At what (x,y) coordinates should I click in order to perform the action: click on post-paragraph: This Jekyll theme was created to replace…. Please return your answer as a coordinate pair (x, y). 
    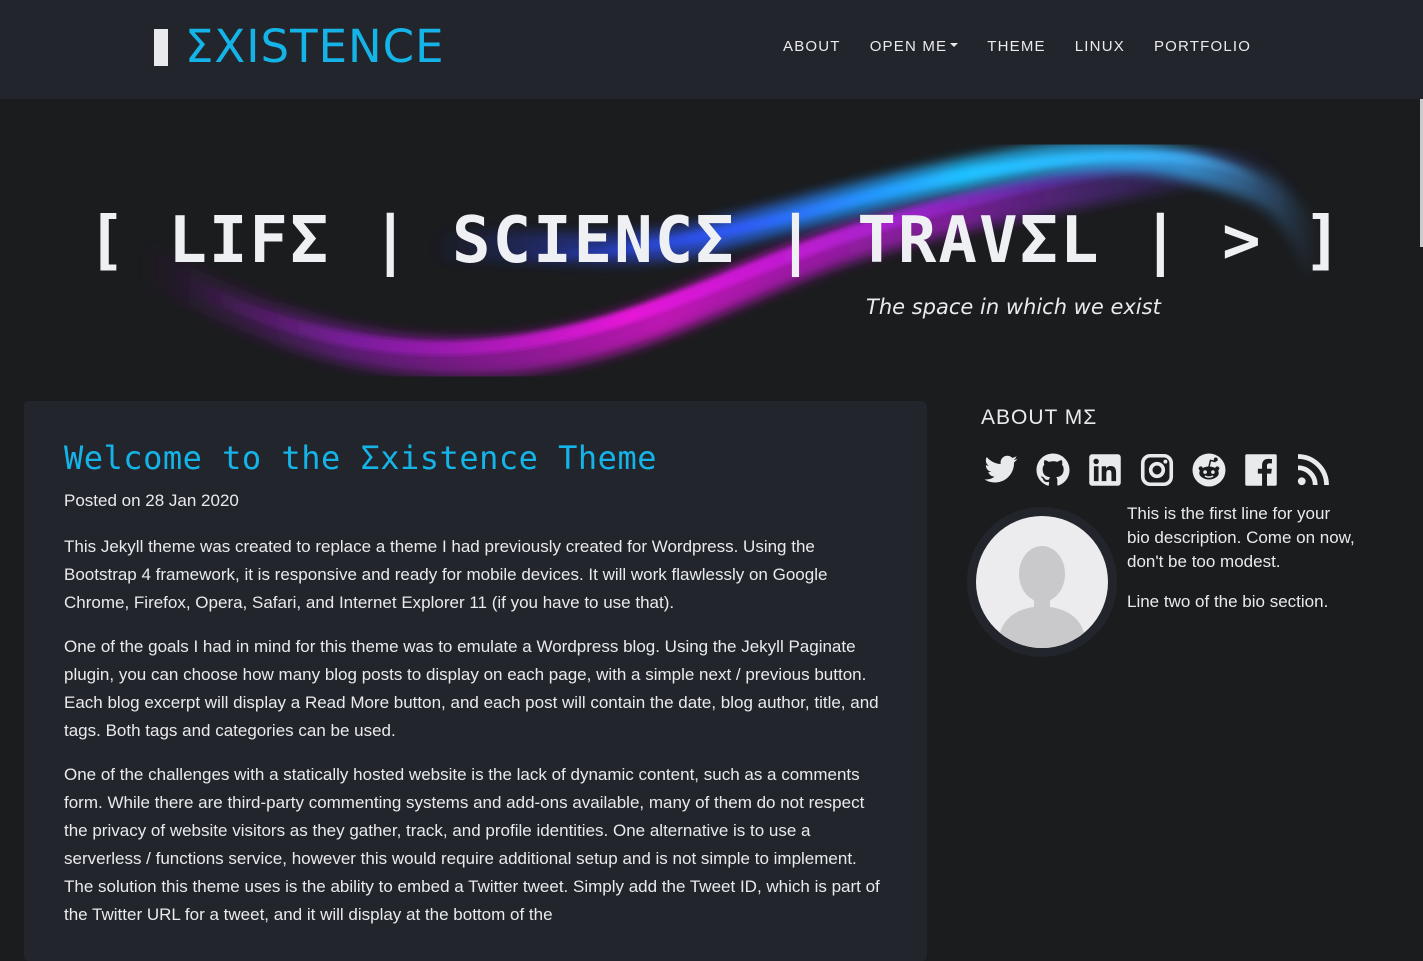
    Looking at the image, I should click on (446, 574).